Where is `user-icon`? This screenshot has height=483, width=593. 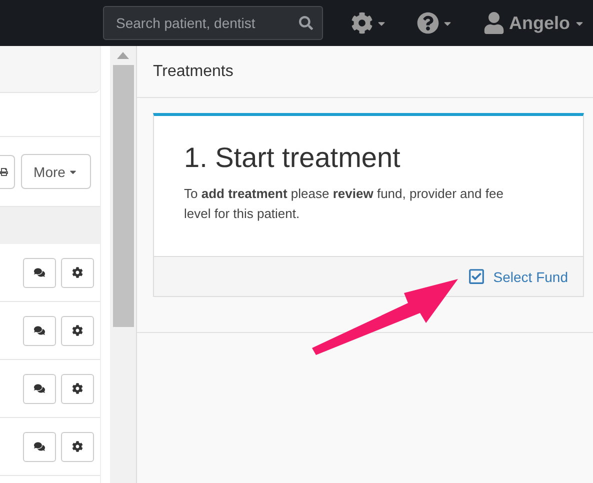
user-icon is located at coordinates (494, 23).